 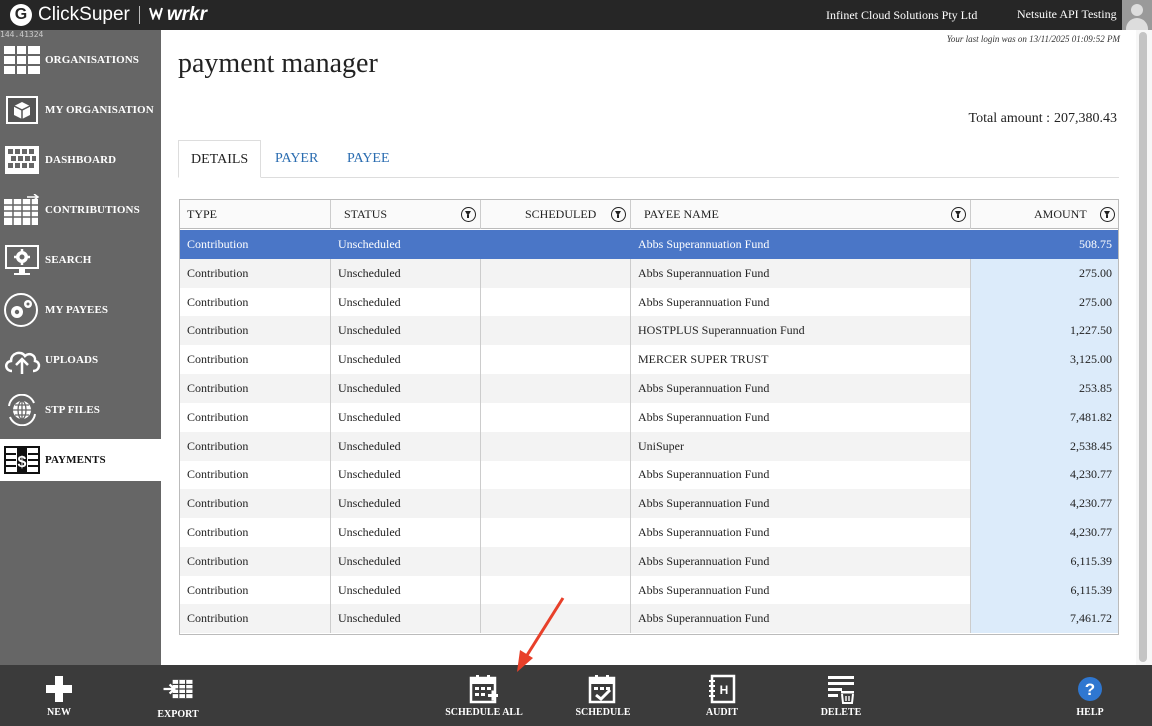 What do you see at coordinates (406, 214) in the screenshot?
I see `column-header-status: STATUS` at bounding box center [406, 214].